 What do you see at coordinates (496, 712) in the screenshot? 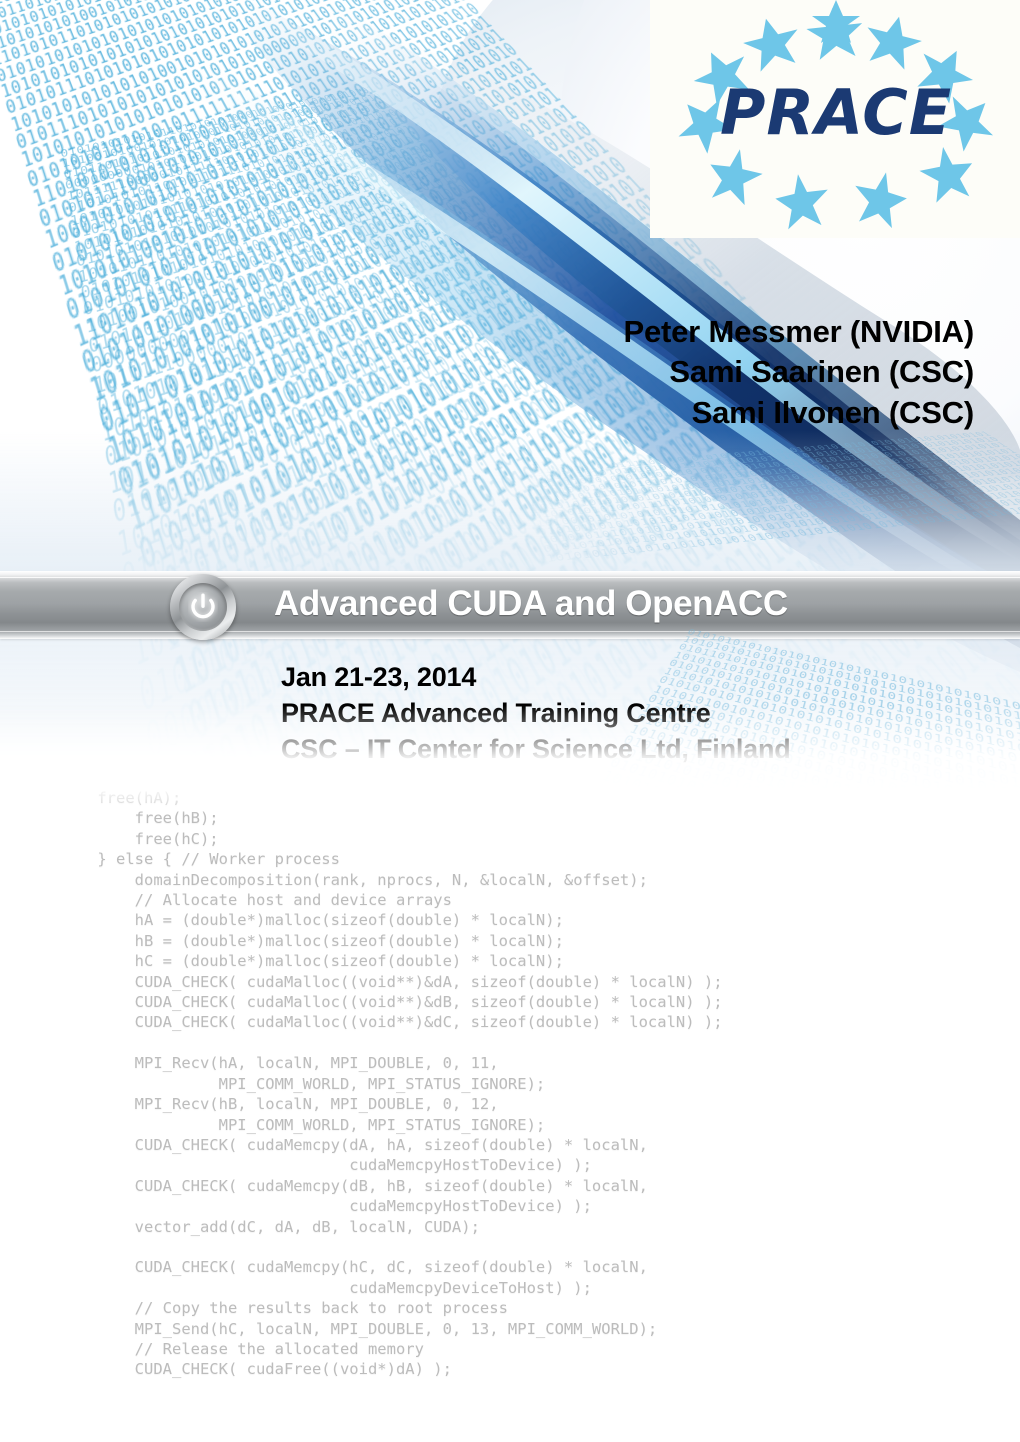
I see `event-organizer: PRACE Advanced Training Centre` at bounding box center [496, 712].